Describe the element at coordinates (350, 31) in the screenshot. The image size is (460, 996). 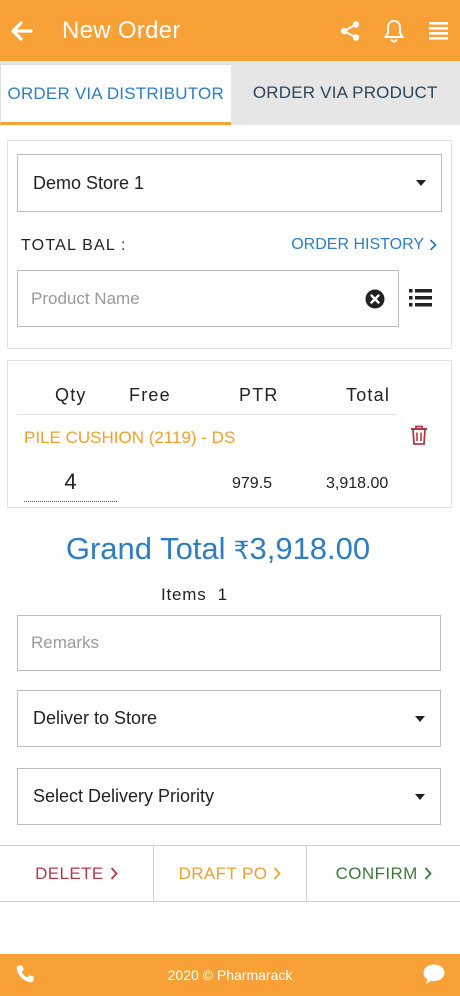
I see `share-icon` at that location.